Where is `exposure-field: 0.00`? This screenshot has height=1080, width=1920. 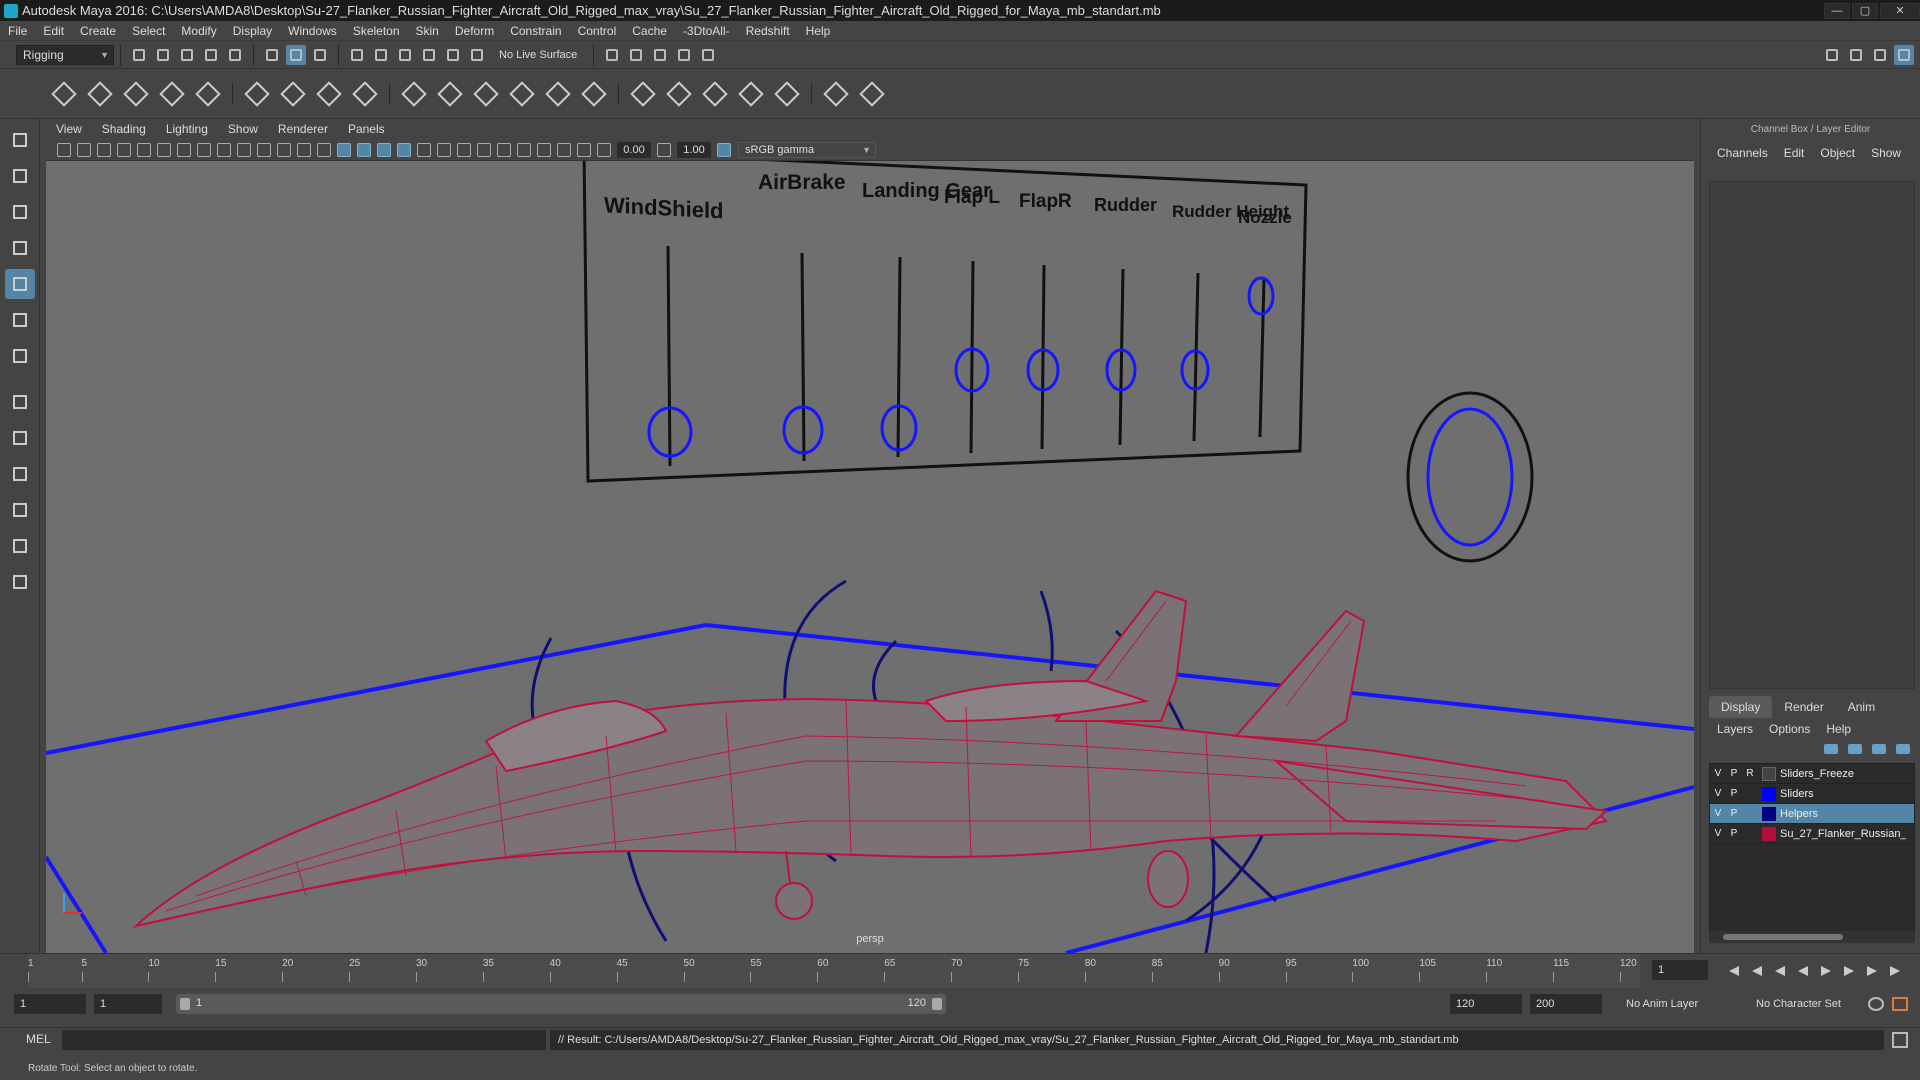 exposure-field: 0.00 is located at coordinates (634, 149).